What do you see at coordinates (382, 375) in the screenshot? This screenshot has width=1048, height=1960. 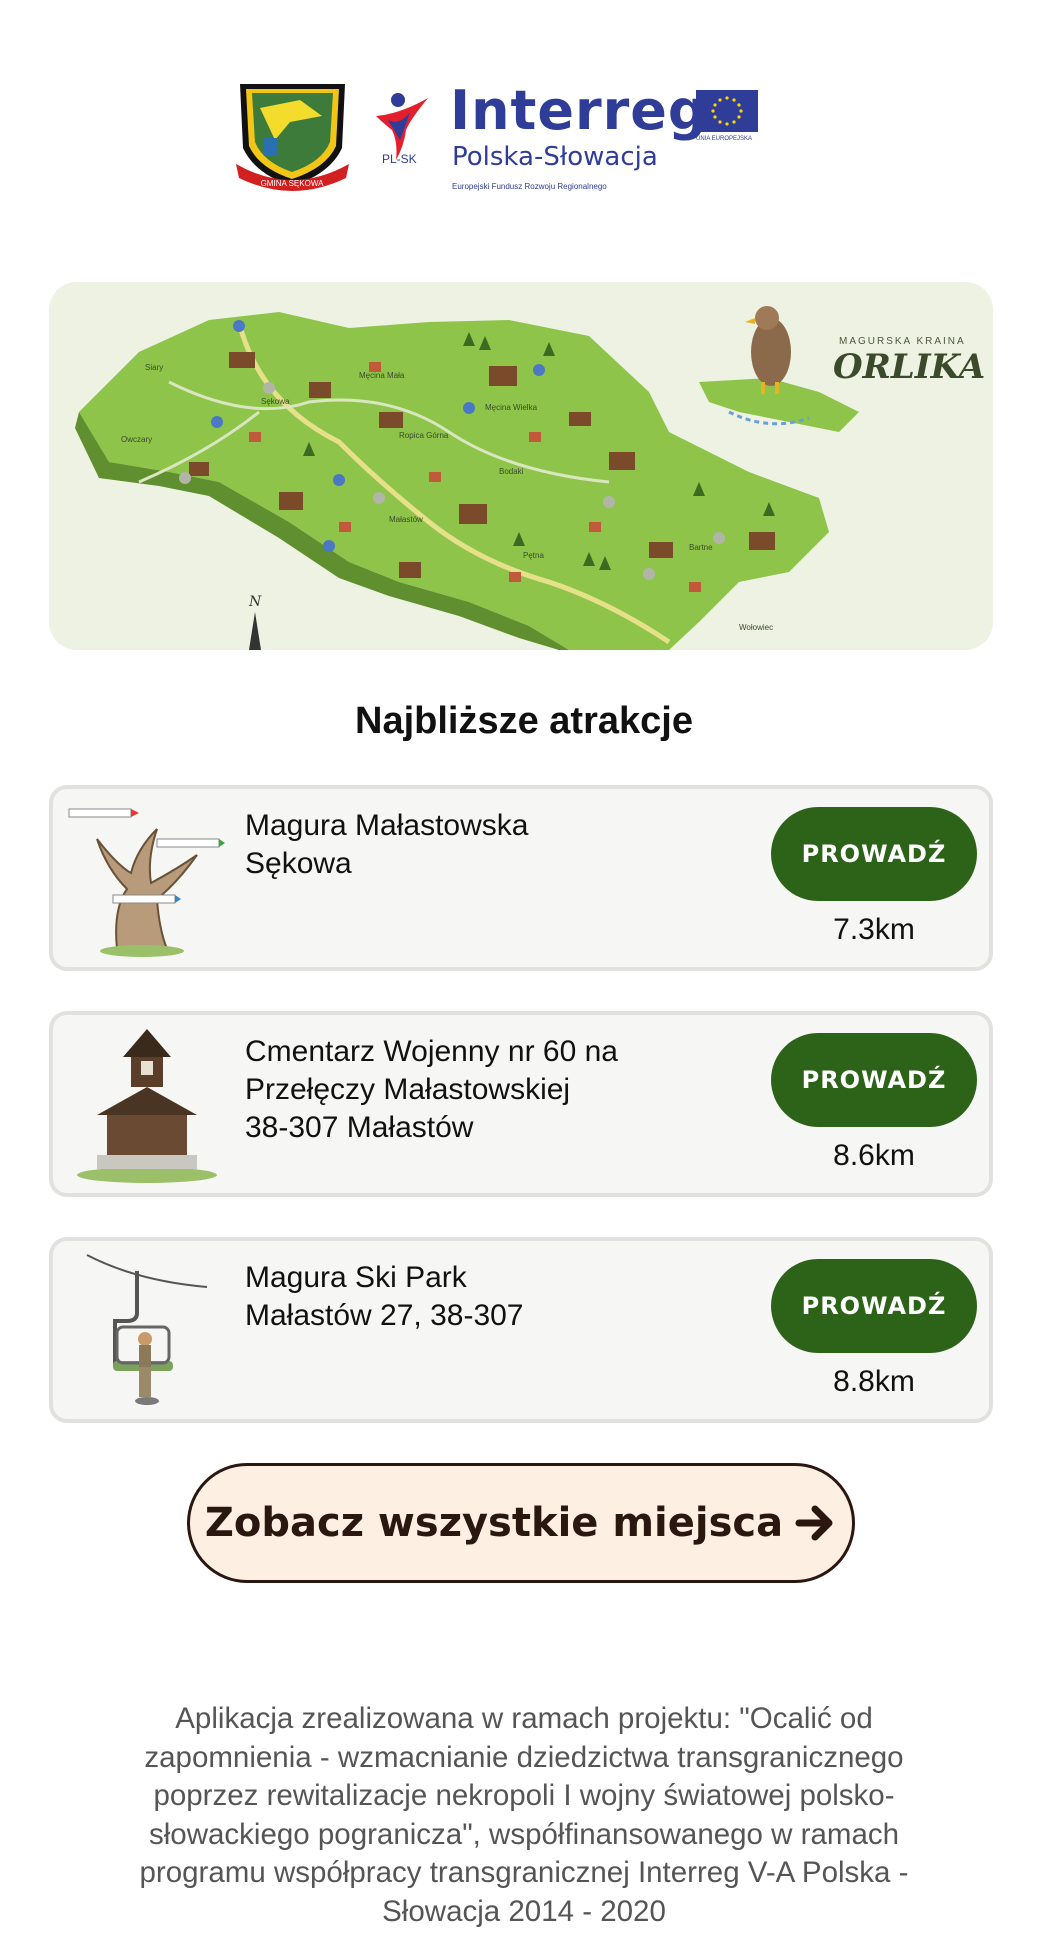 I see `map-label-mecina-mala: Męcina Mała` at bounding box center [382, 375].